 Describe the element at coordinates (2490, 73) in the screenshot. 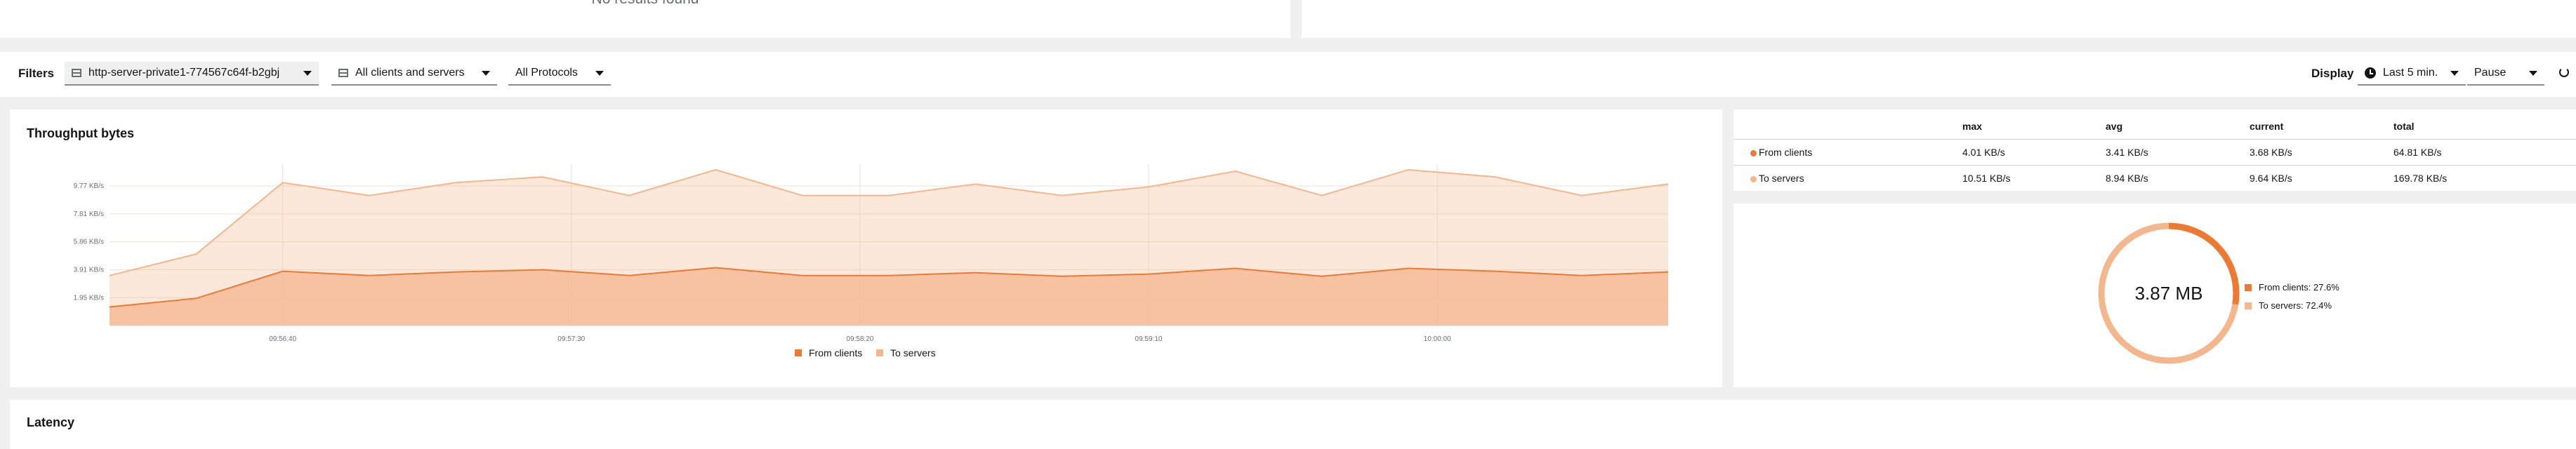

I see `refresh-value: Pause` at that location.